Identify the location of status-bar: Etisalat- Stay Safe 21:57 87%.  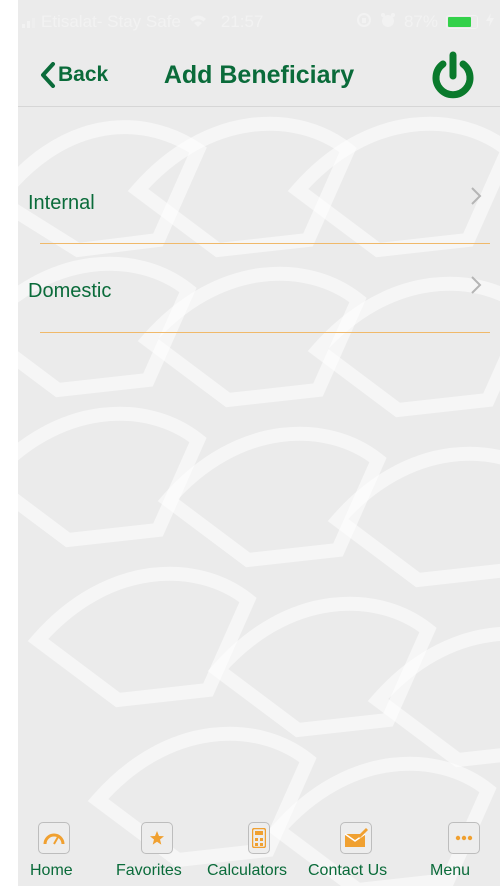
(259, 22).